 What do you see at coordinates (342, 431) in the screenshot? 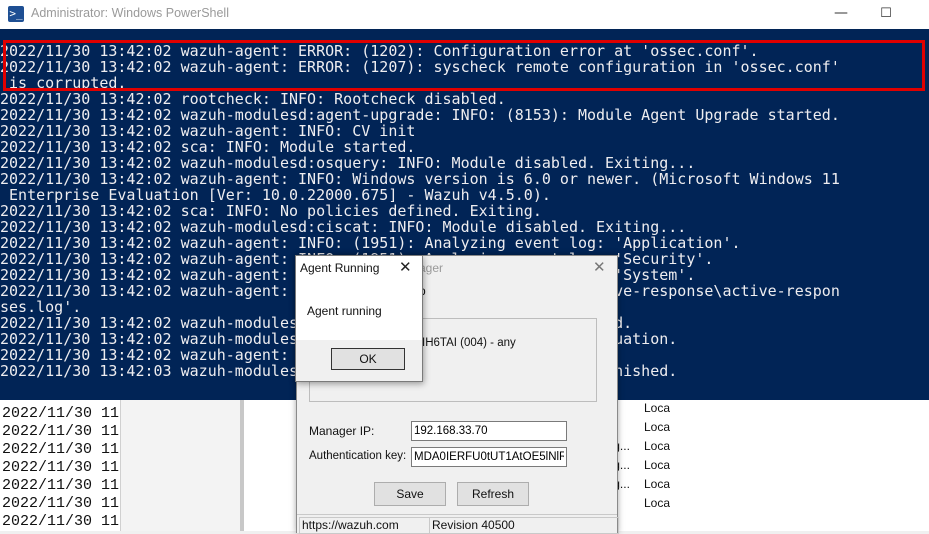
I see `manager-ip-label: Manager IP:` at bounding box center [342, 431].